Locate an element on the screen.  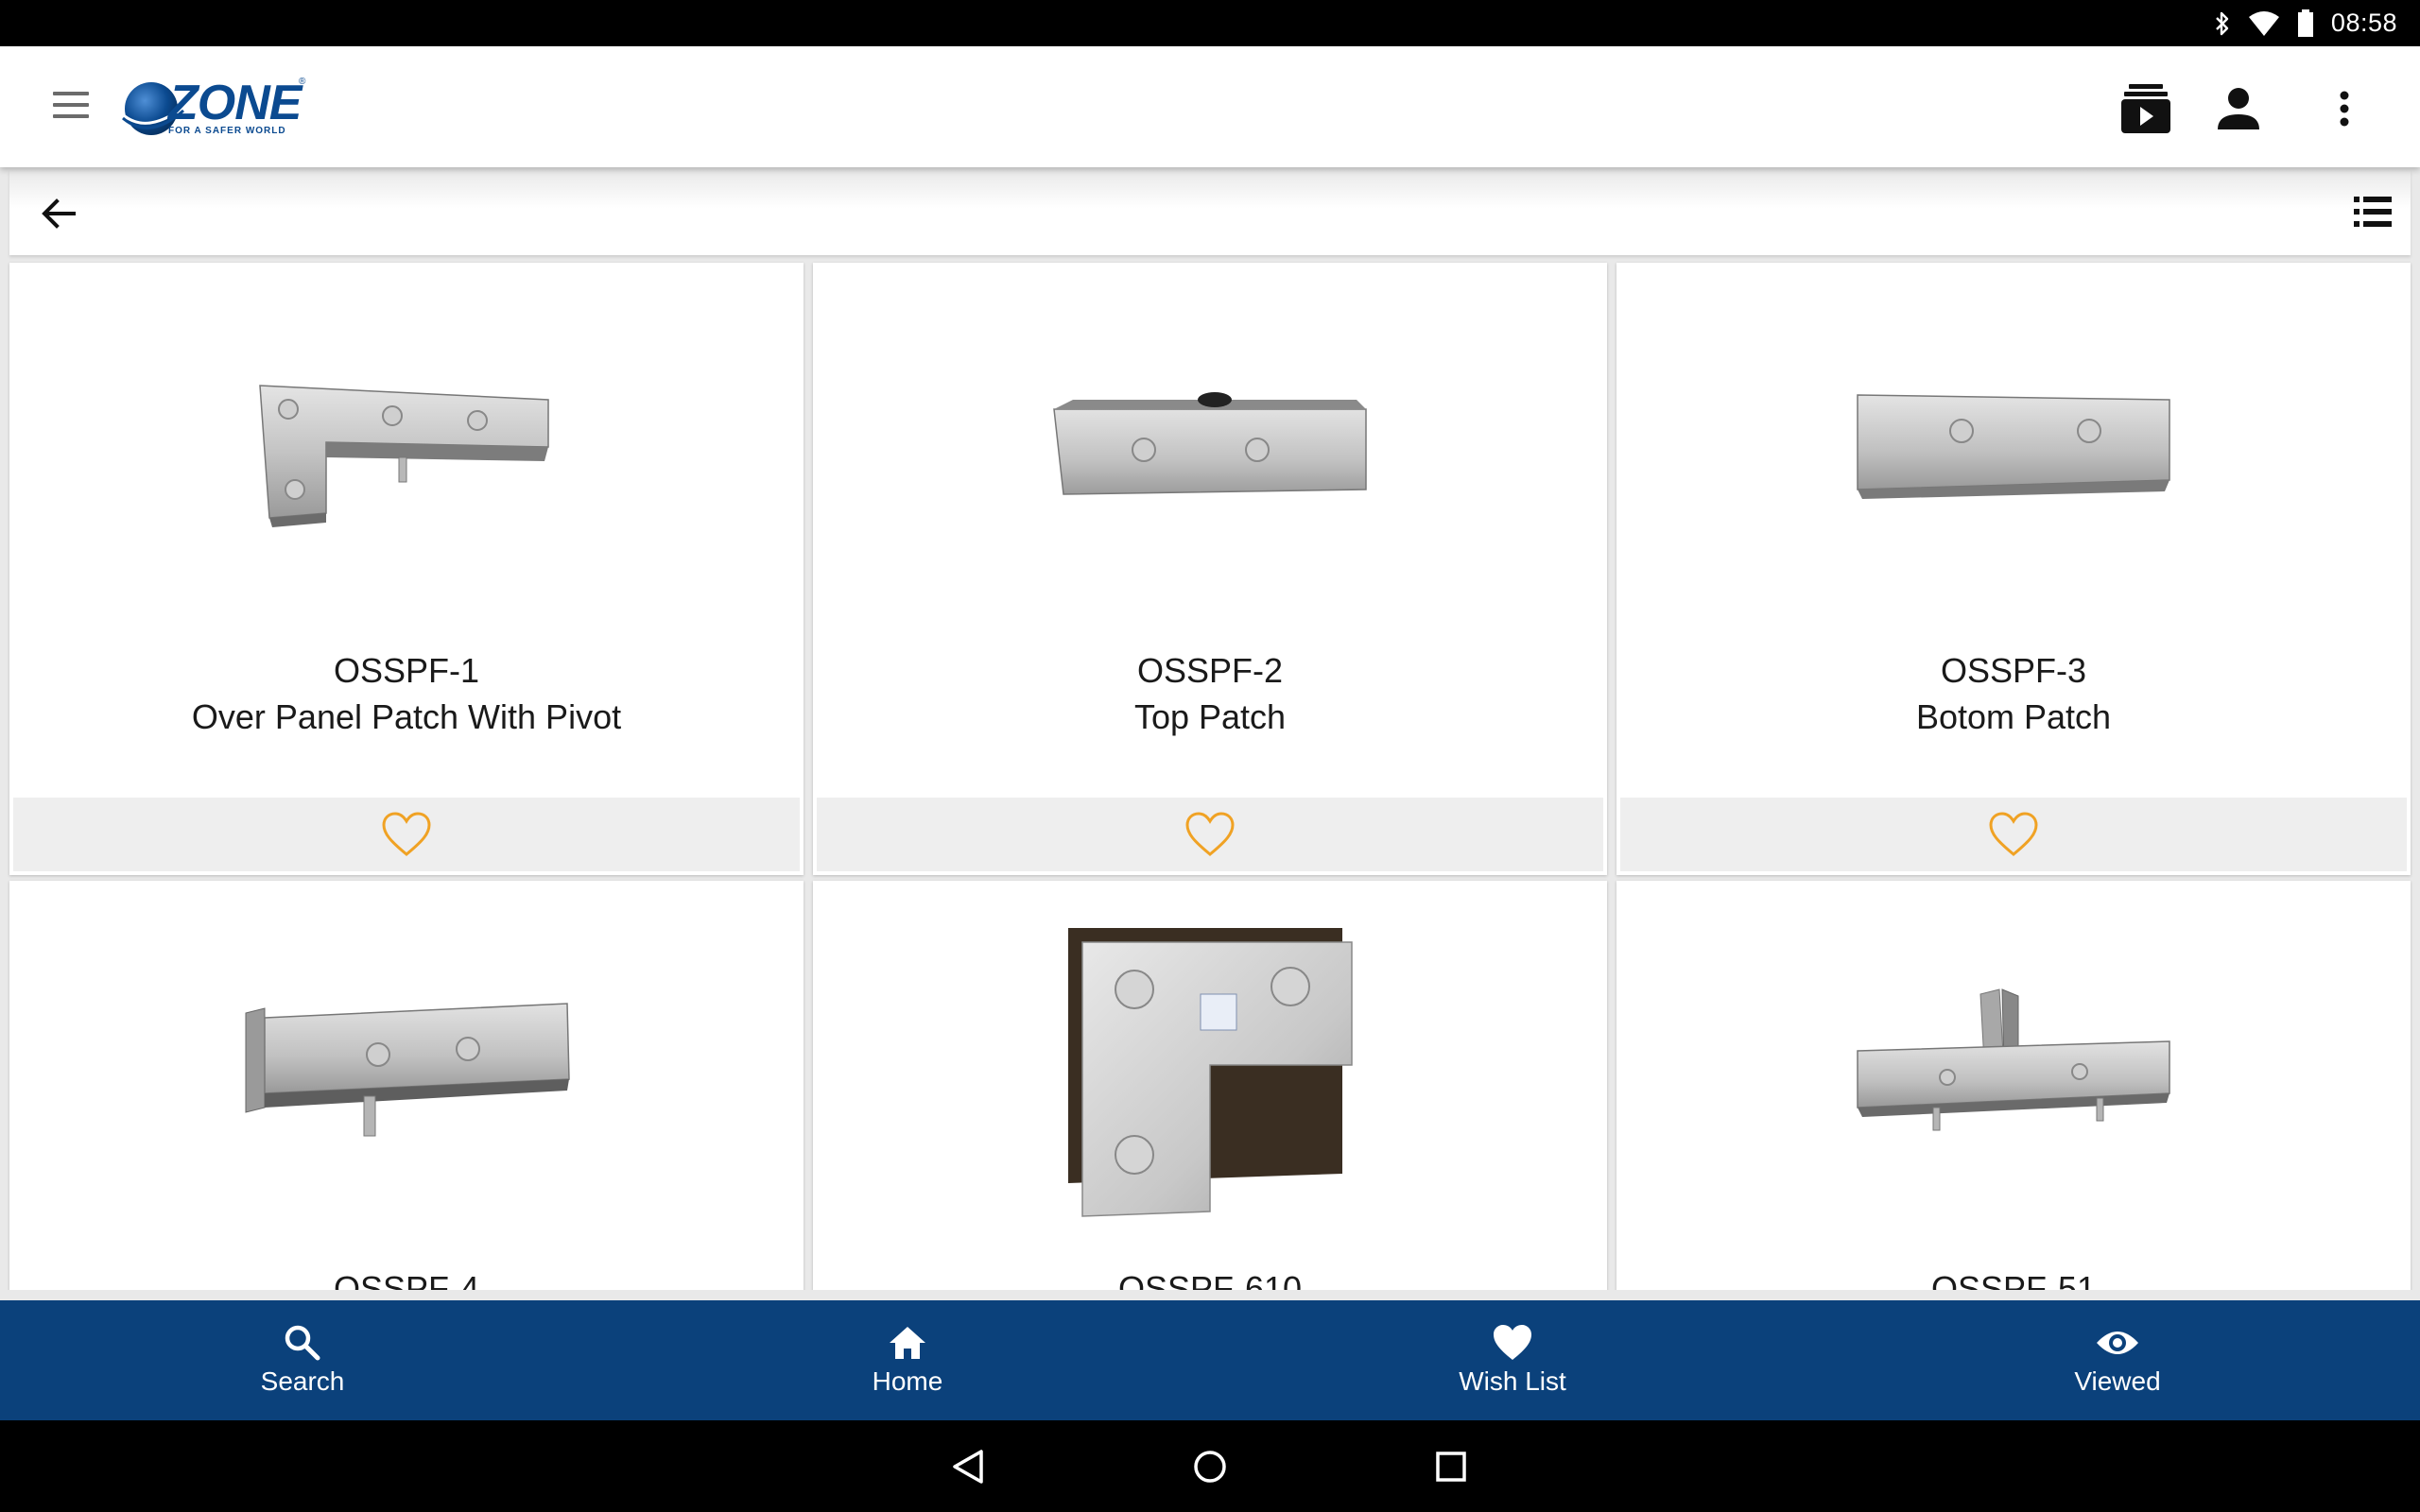
hamburger-menu-icon is located at coordinates (74, 106).